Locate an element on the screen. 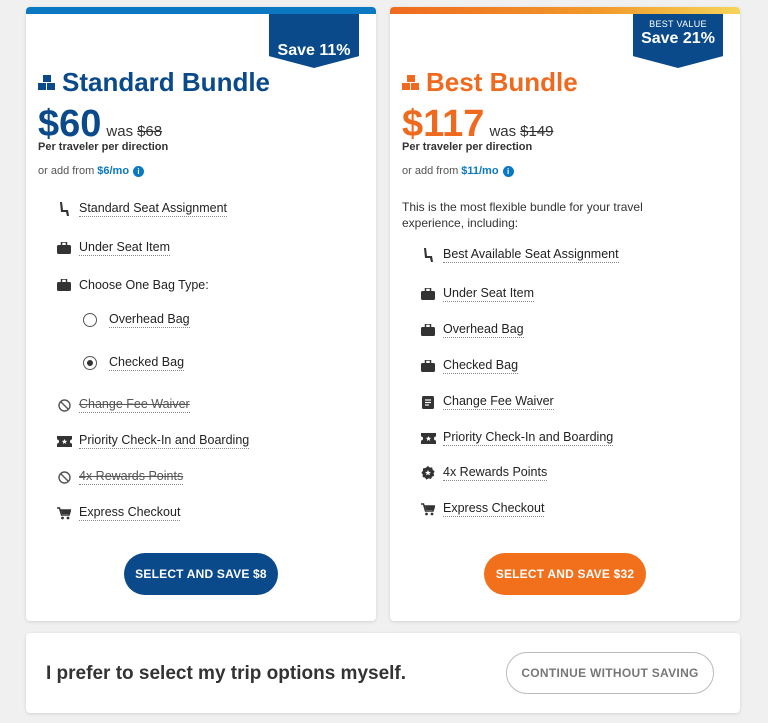 The image size is (768, 723). old-price: $149 is located at coordinates (537, 131).